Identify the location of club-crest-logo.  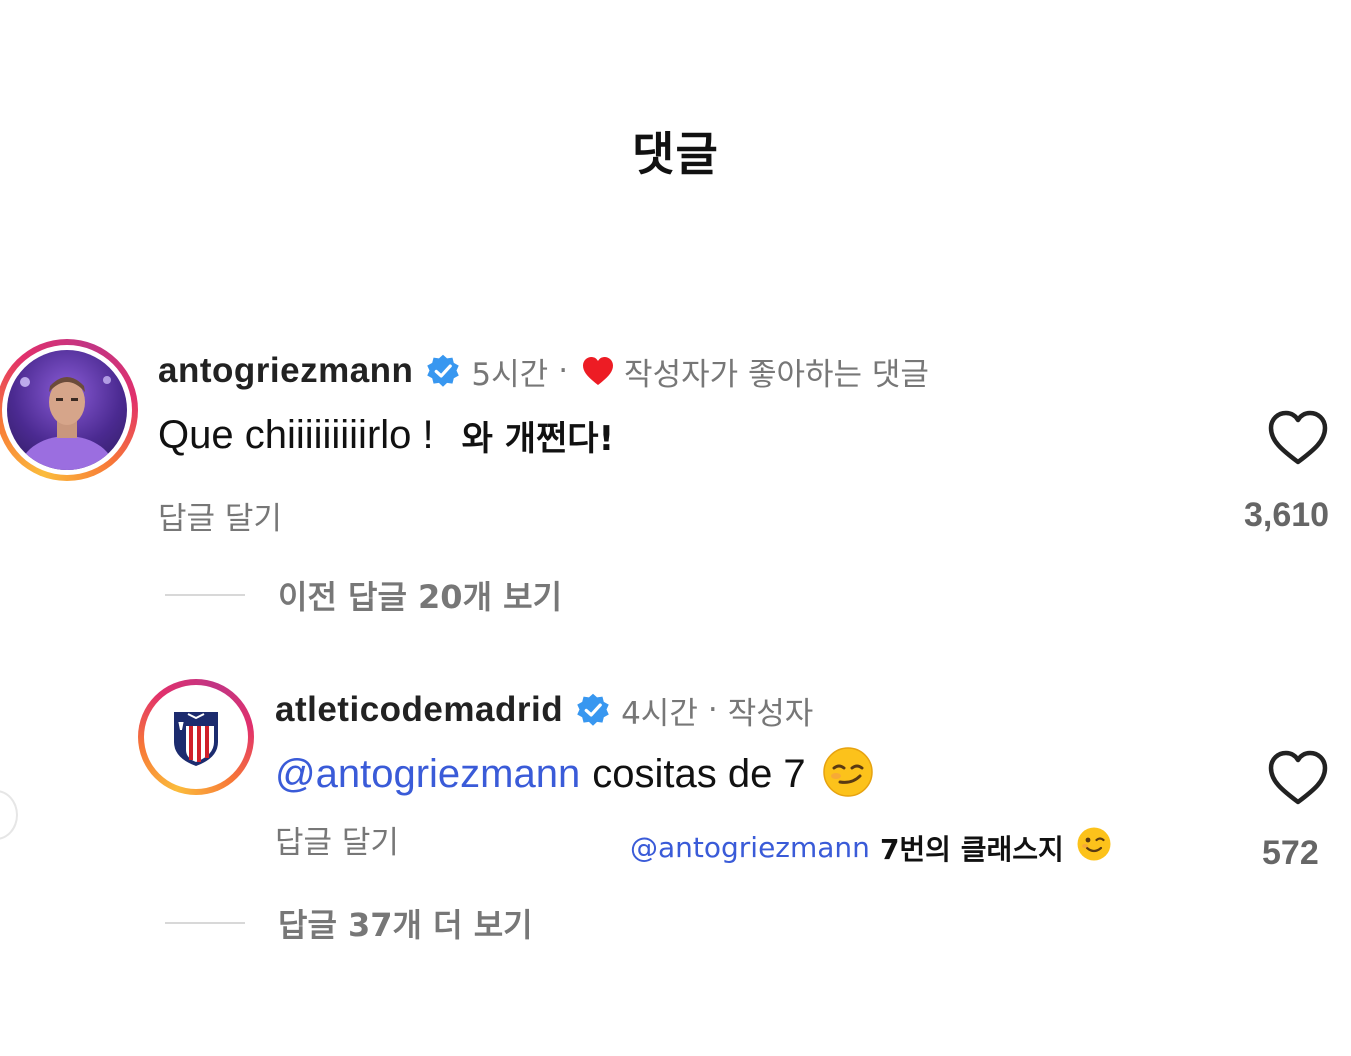
(196, 737).